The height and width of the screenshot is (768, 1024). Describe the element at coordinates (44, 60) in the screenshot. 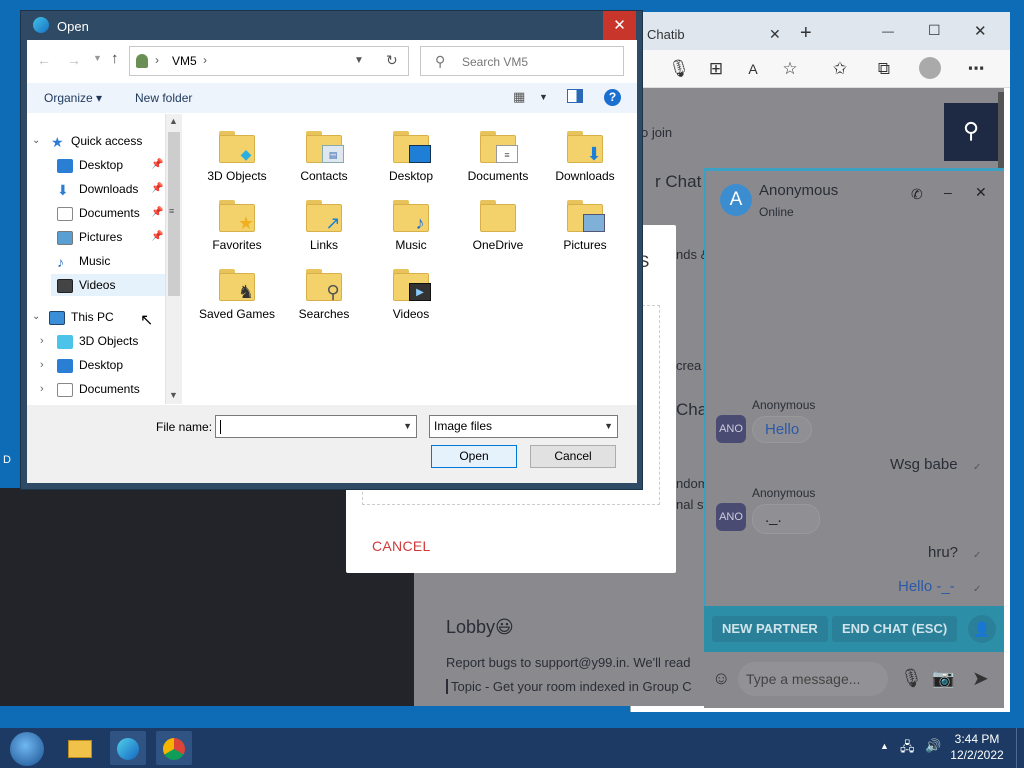

I see `back-arrow-icon: ←` at that location.